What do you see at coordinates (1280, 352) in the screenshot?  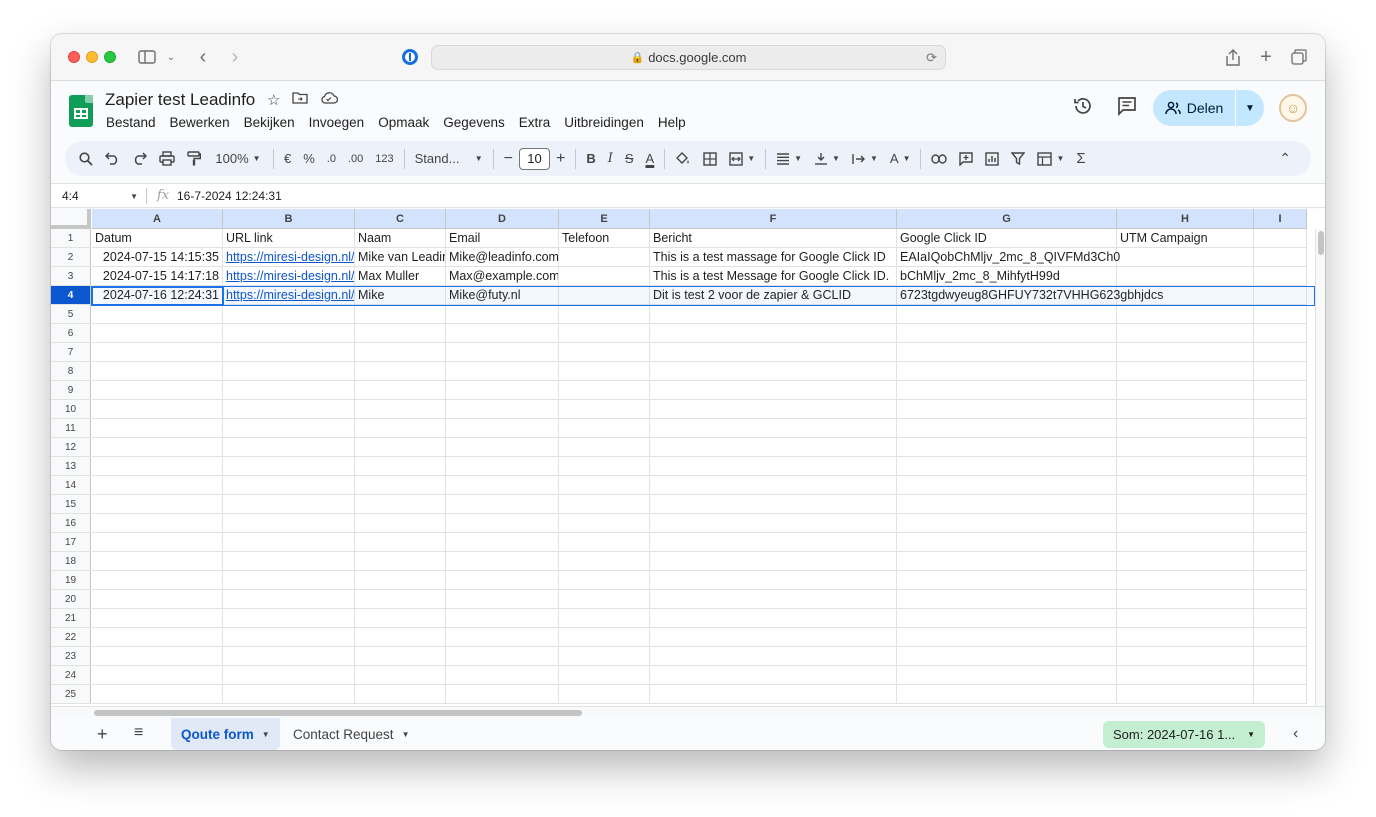 I see `cell-i7` at bounding box center [1280, 352].